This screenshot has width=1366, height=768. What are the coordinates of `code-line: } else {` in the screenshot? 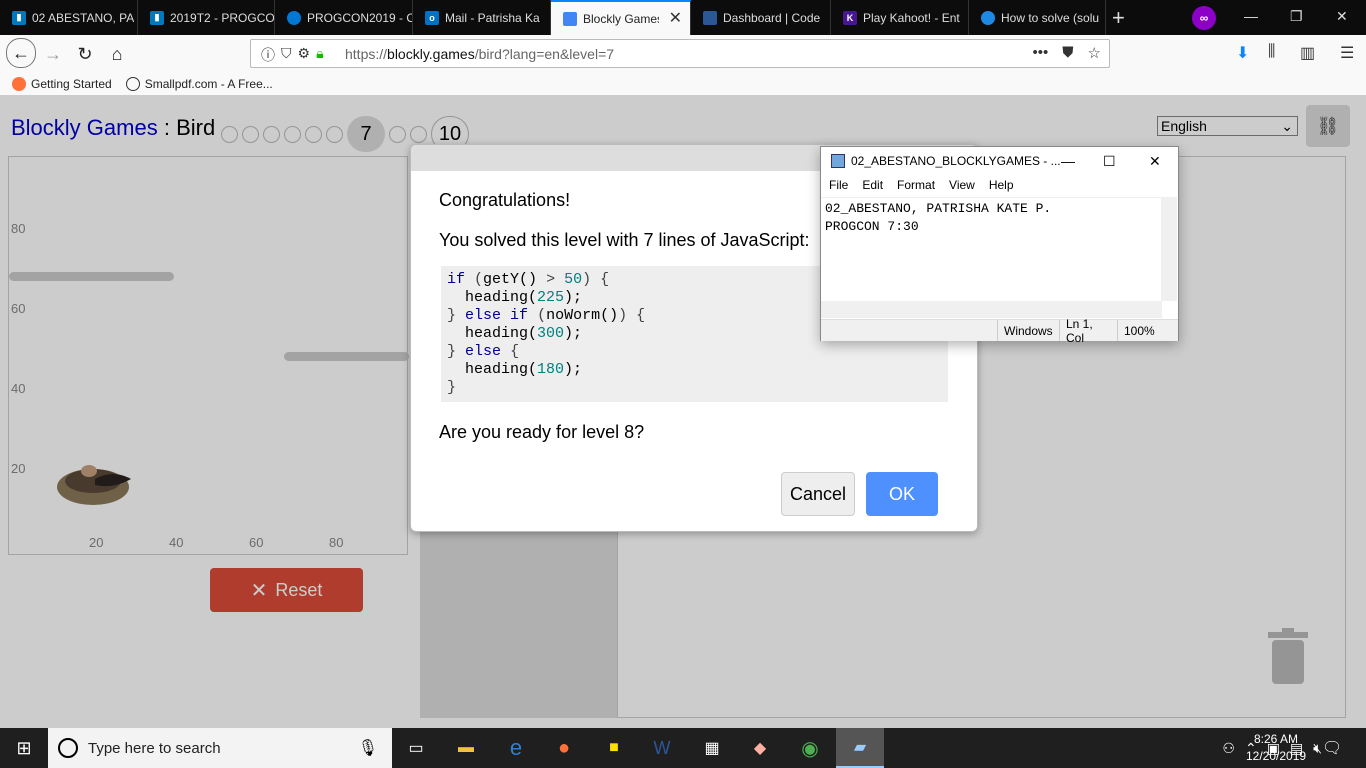 It's located at (483, 351).